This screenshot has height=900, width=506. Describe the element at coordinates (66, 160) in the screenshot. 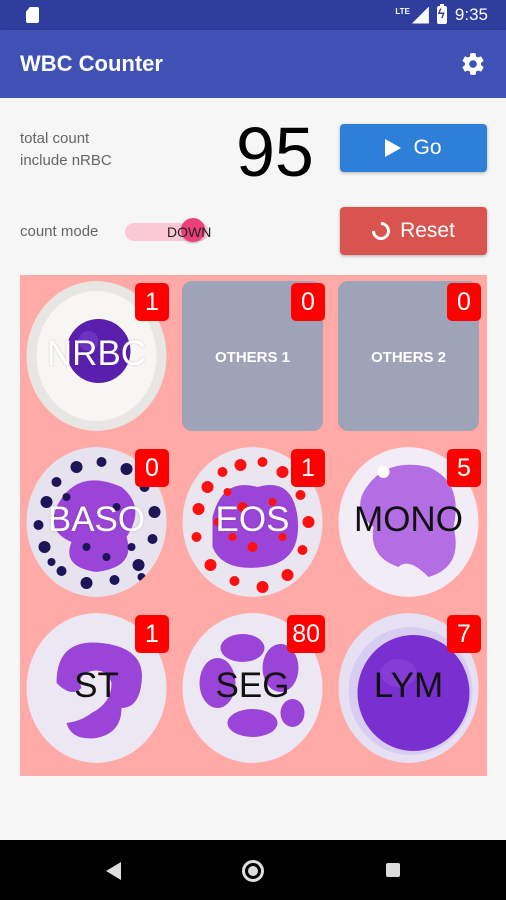

I see `total-label-line2: include nRBC` at that location.